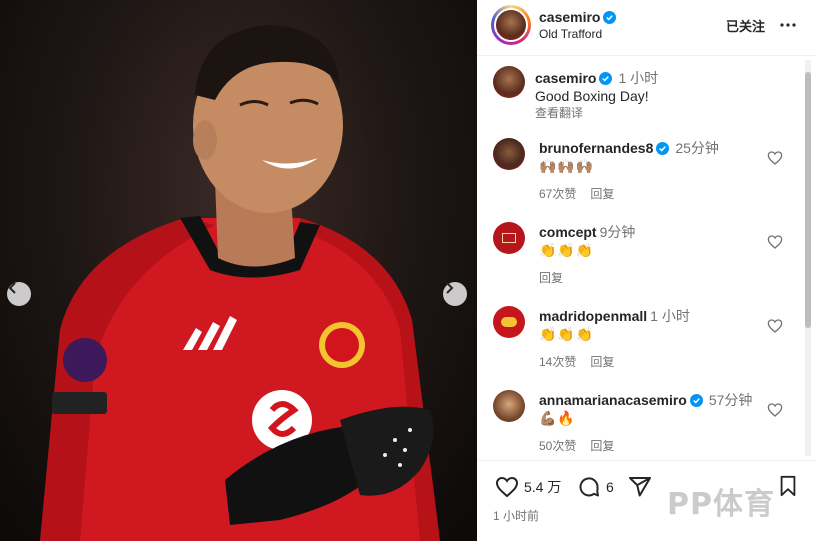  What do you see at coordinates (557, 194) in the screenshot?
I see `comment-likes: 67次赞` at bounding box center [557, 194].